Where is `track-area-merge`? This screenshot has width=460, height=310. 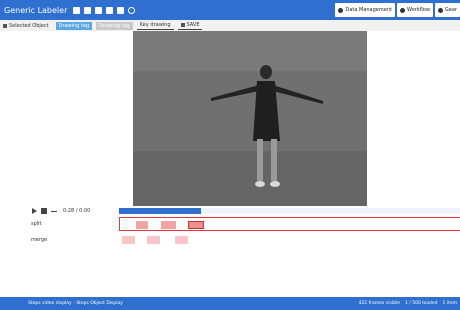
track-area-merge is located at coordinates (289, 240).